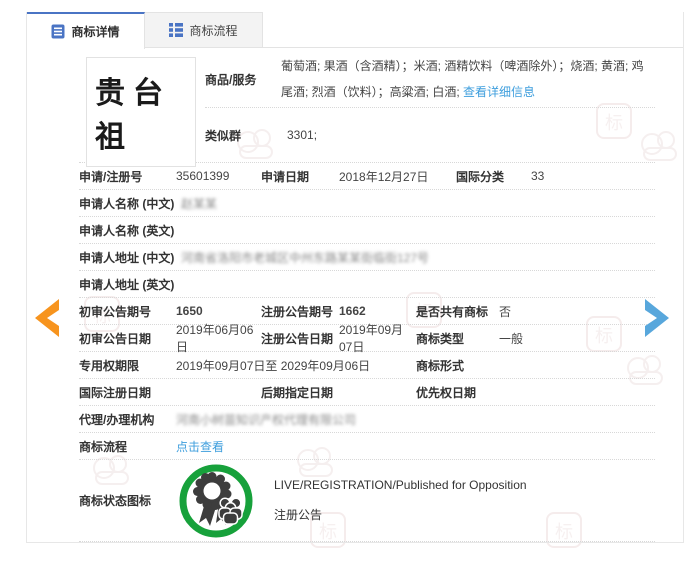 The height and width of the screenshot is (575, 691). I want to click on app-date-value: 2018年12月27日, so click(384, 176).